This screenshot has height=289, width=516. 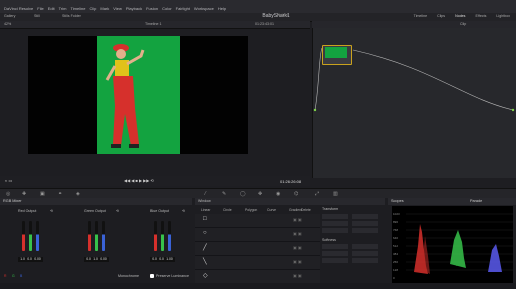 What do you see at coordinates (7, 24) in the screenshot?
I see `zoom-level: 42%` at bounding box center [7, 24].